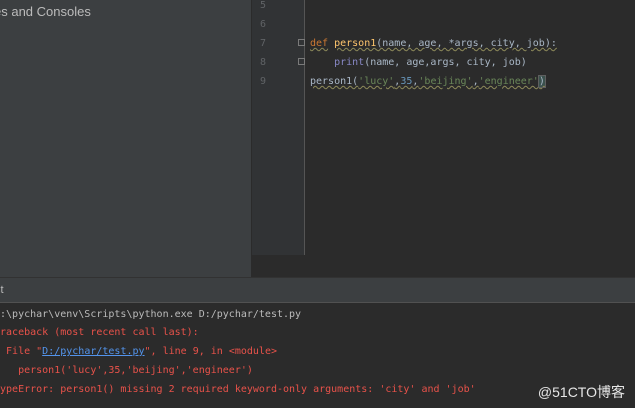 The image size is (635, 408). I want to click on function-name: person1, so click(355, 43).